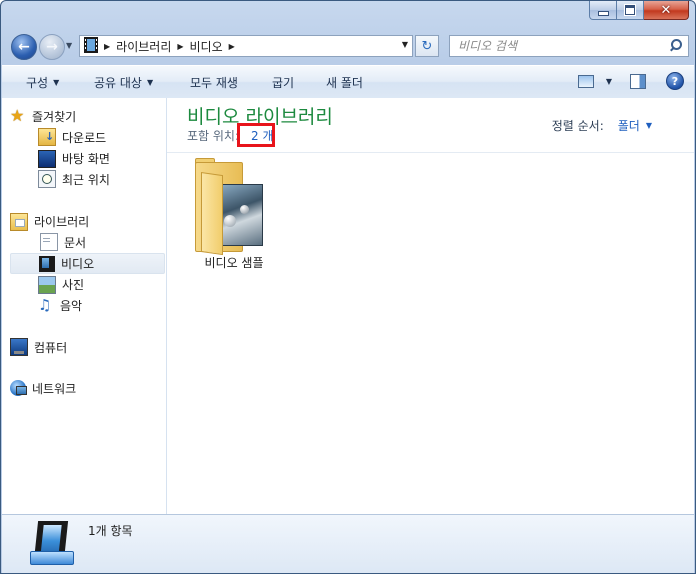 The image size is (696, 574). I want to click on refresh-icon: ↻, so click(427, 46).